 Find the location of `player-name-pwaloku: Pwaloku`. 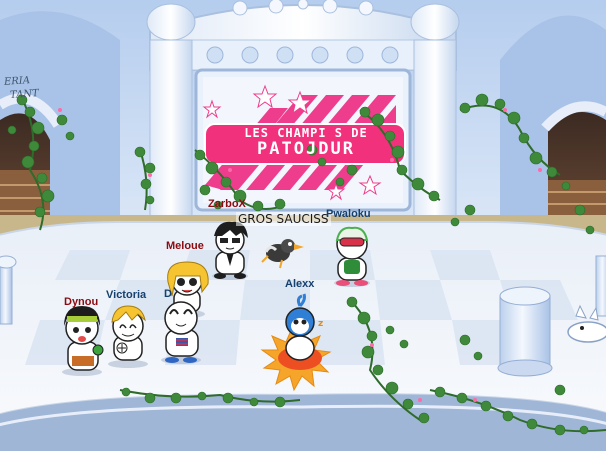

player-name-pwaloku: Pwaloku is located at coordinates (348, 214).